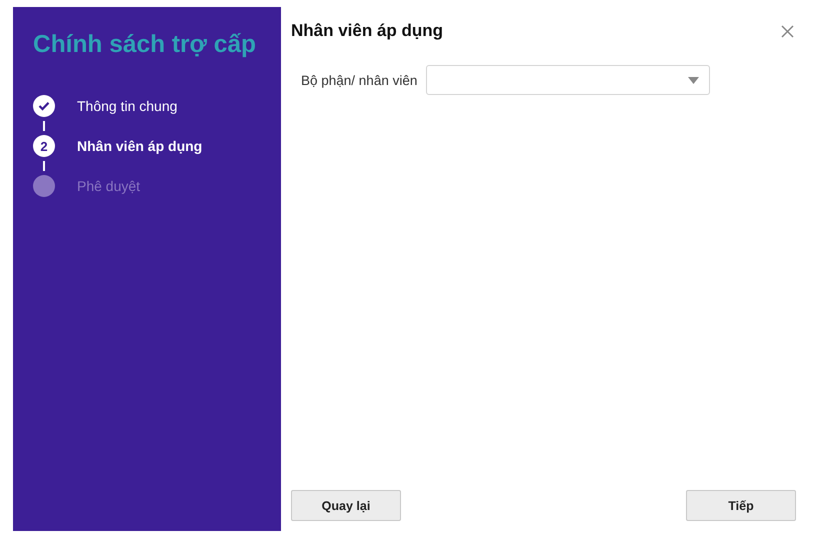 Image resolution: width=814 pixels, height=536 pixels. I want to click on field-label: Bộ phận/ nhân viên, so click(359, 80).